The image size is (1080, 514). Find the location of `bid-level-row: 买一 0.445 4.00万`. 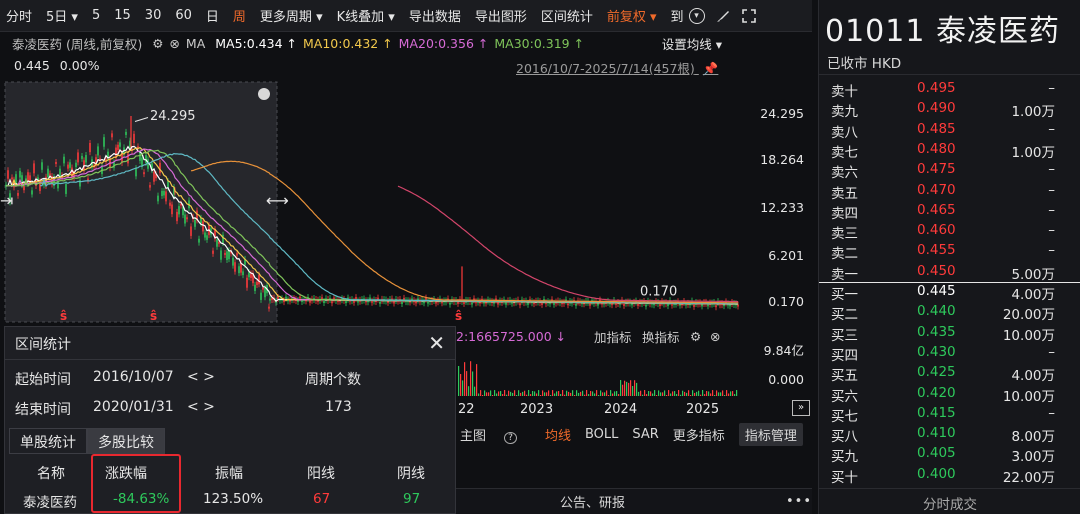

bid-level-row: 买一 0.445 4.00万 is located at coordinates (949, 292).